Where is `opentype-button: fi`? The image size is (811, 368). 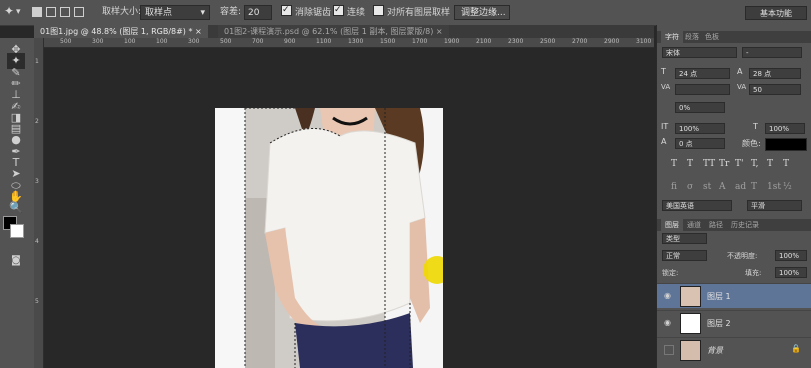 opentype-button: fi is located at coordinates (674, 187).